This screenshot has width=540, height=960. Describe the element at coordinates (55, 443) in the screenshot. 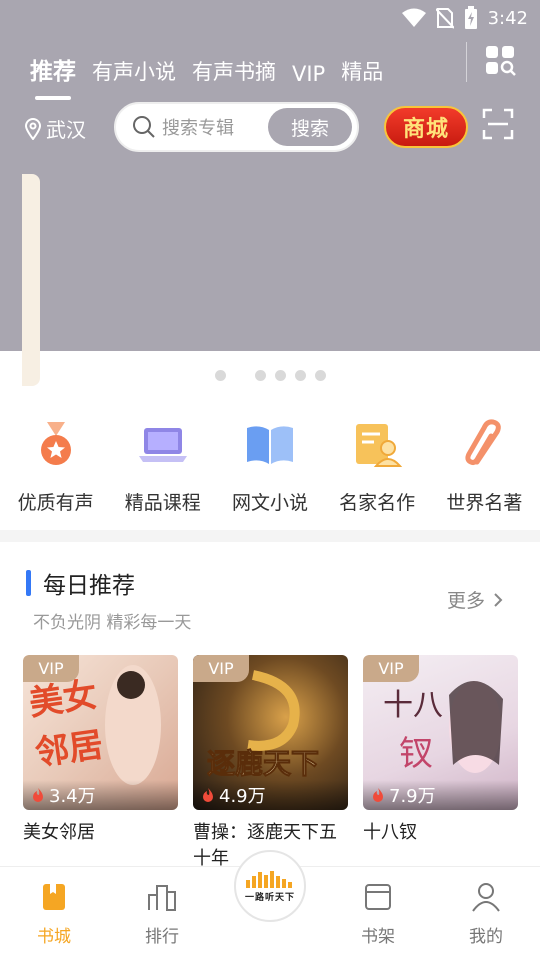

I see `medal-icon` at that location.